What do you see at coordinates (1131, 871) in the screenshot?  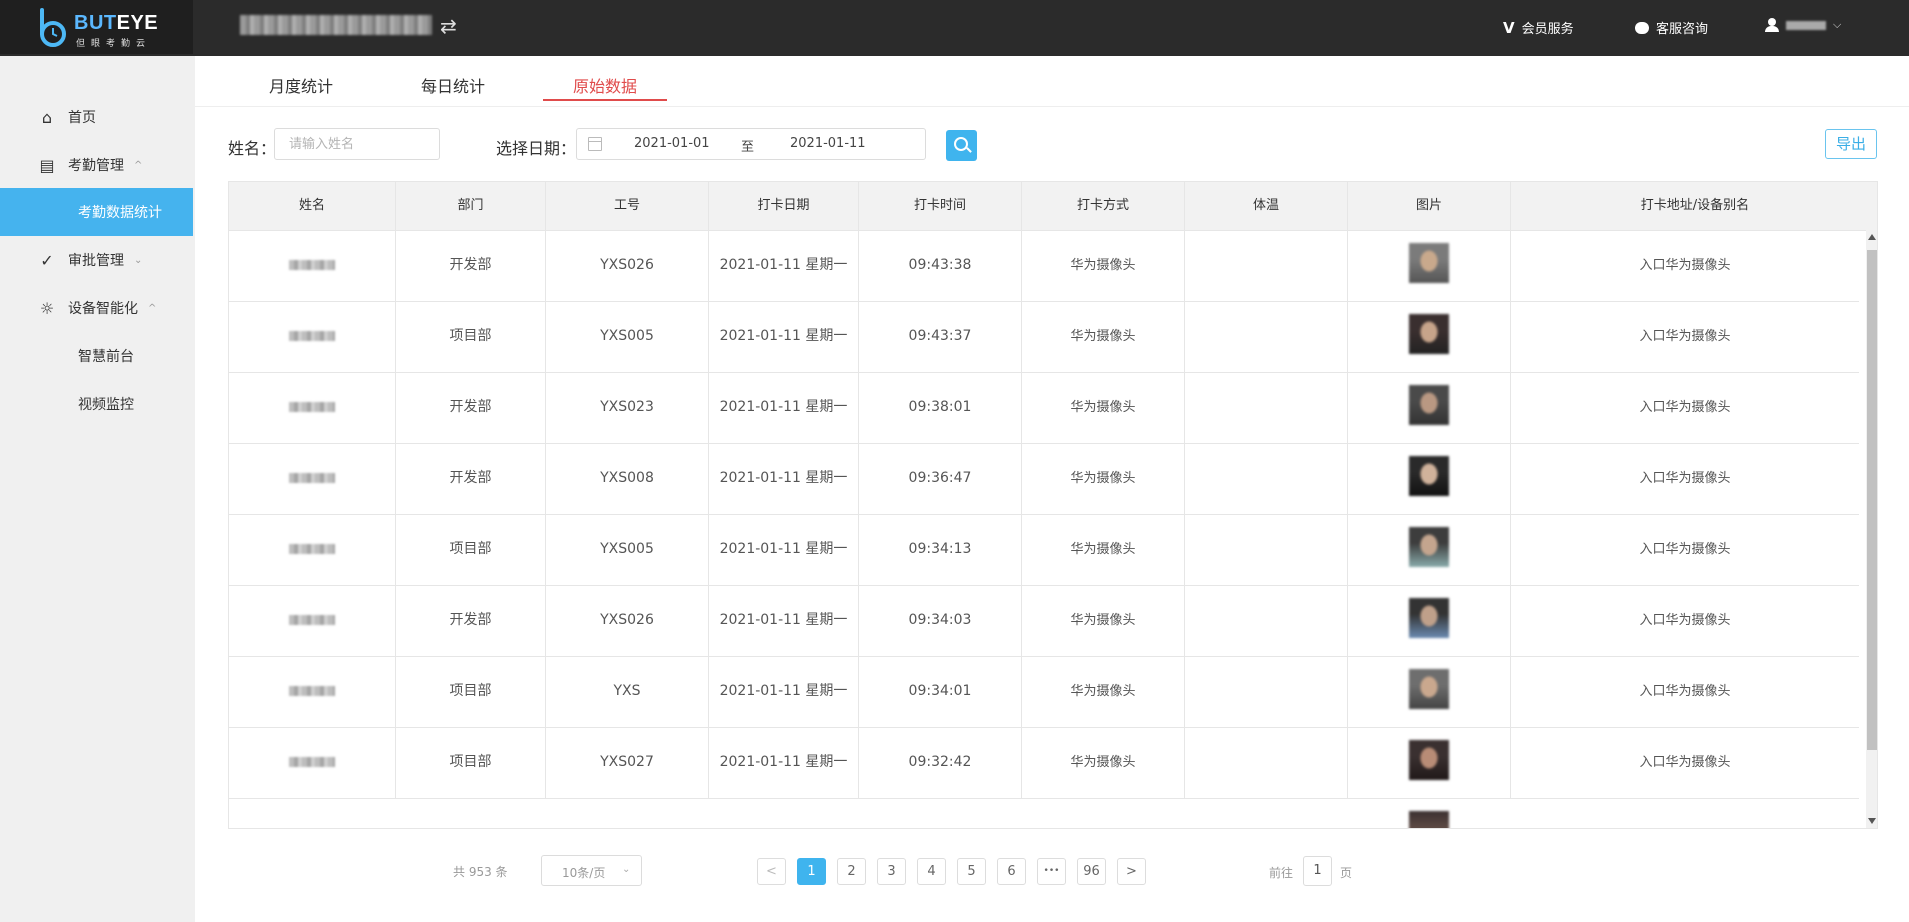 I see `next-page-button: >` at bounding box center [1131, 871].